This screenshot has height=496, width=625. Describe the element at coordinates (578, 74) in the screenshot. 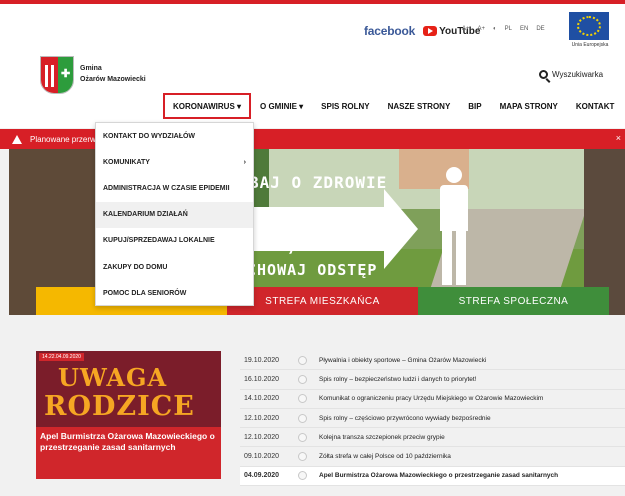

I see `search-label: Wyszukiwarka` at that location.